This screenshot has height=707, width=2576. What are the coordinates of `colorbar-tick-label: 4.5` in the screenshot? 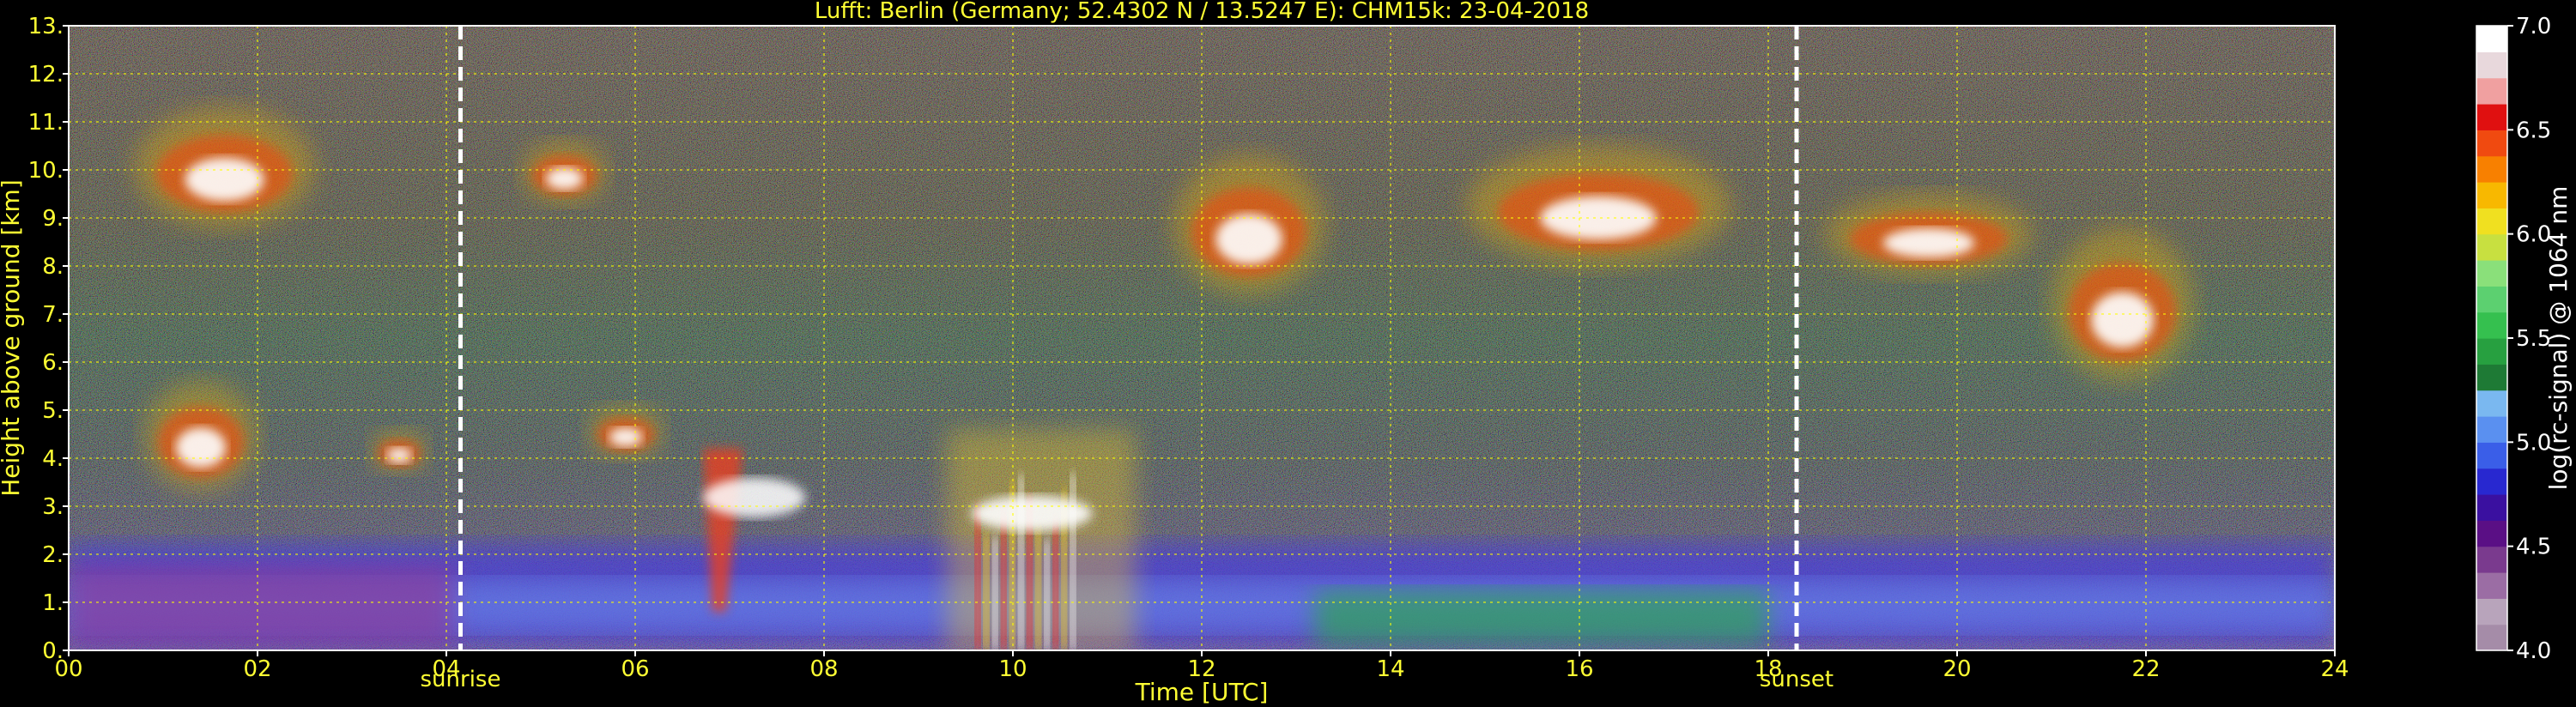 It's located at (2533, 547).